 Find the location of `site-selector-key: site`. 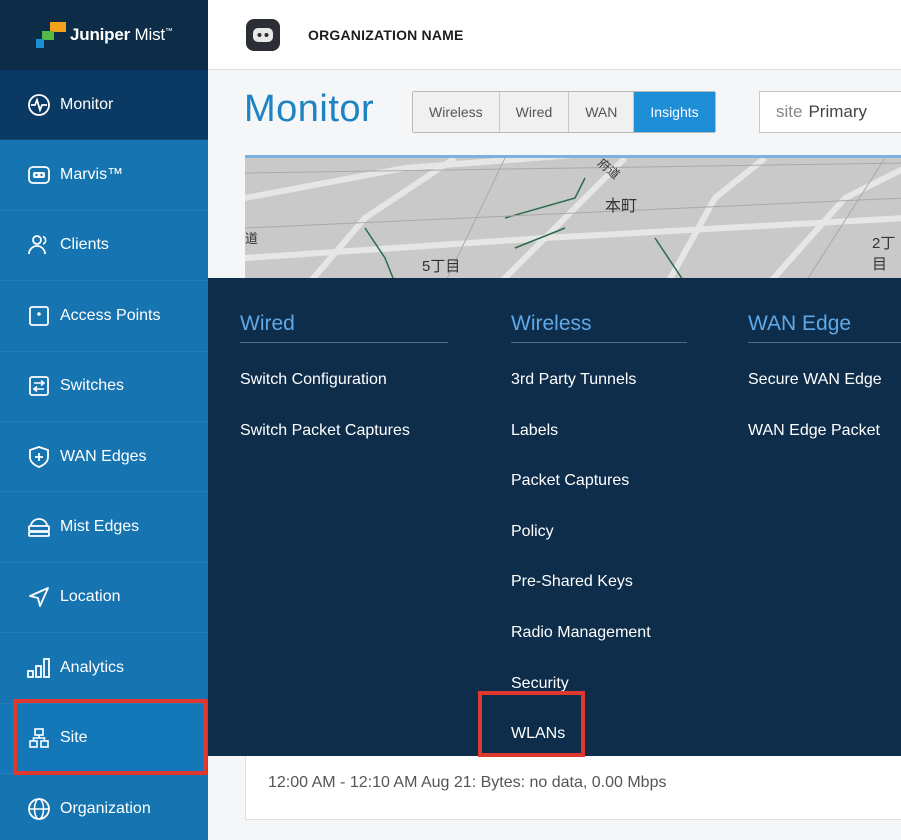

site-selector-key: site is located at coordinates (789, 111).